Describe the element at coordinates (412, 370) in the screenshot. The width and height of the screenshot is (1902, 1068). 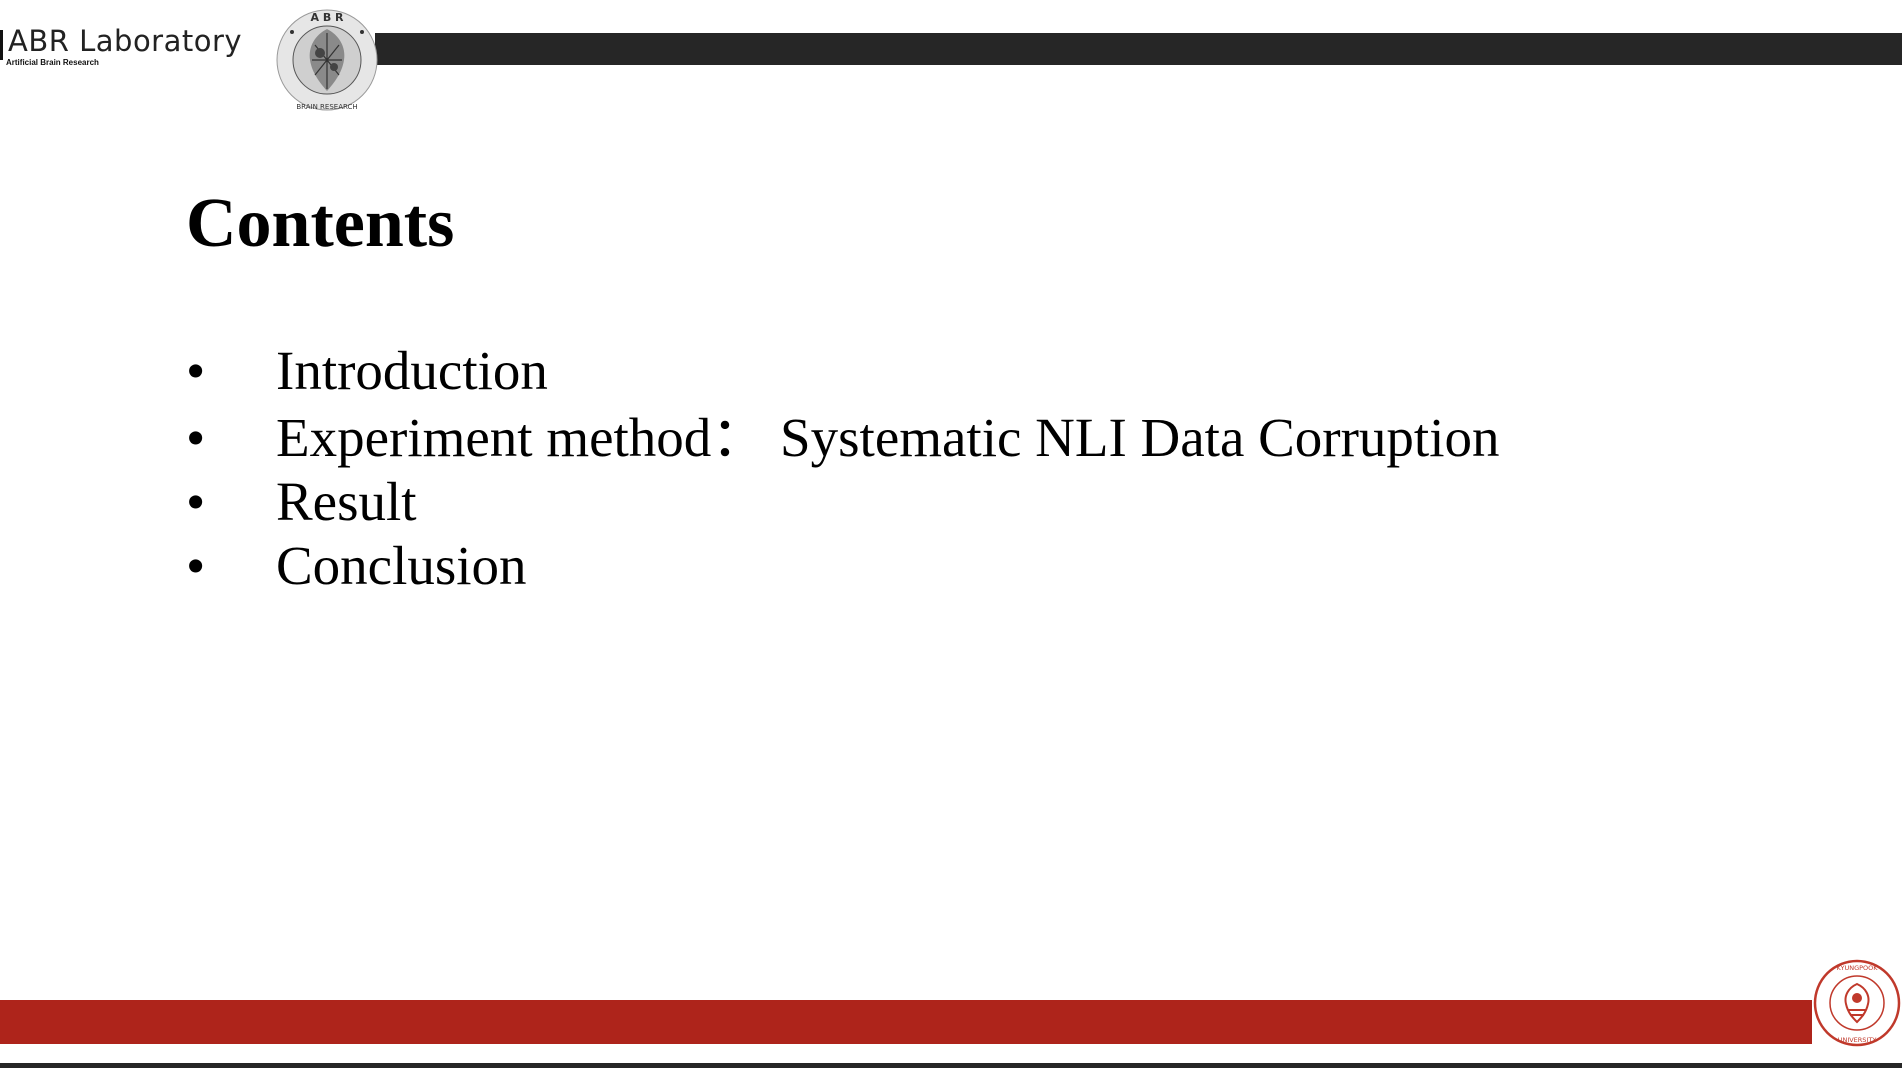
I see `list-item-label: Introduction` at that location.